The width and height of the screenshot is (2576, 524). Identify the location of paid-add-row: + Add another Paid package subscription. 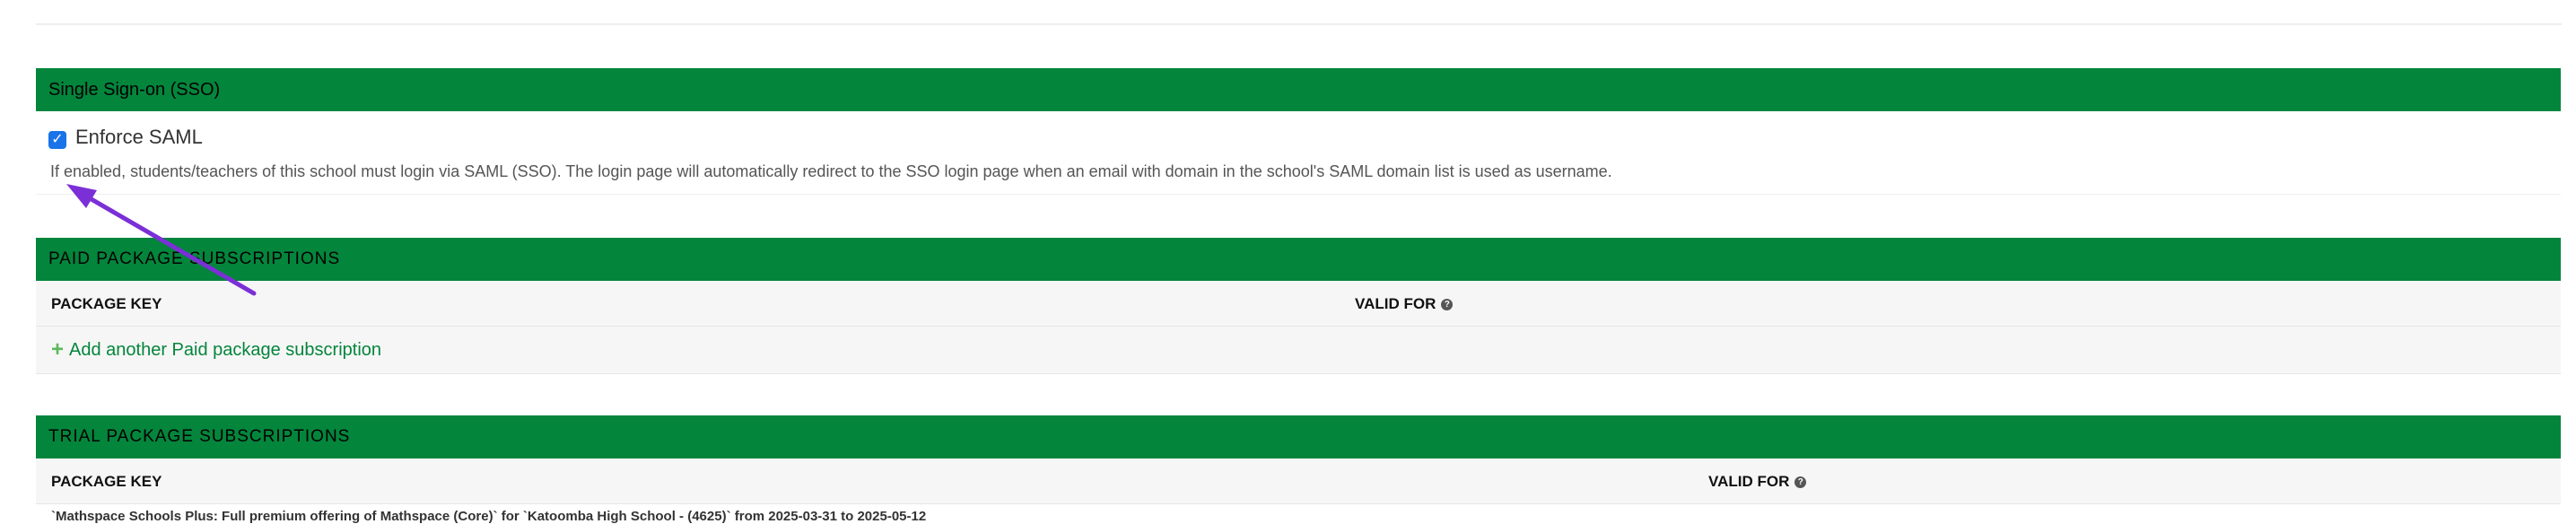
(1299, 351).